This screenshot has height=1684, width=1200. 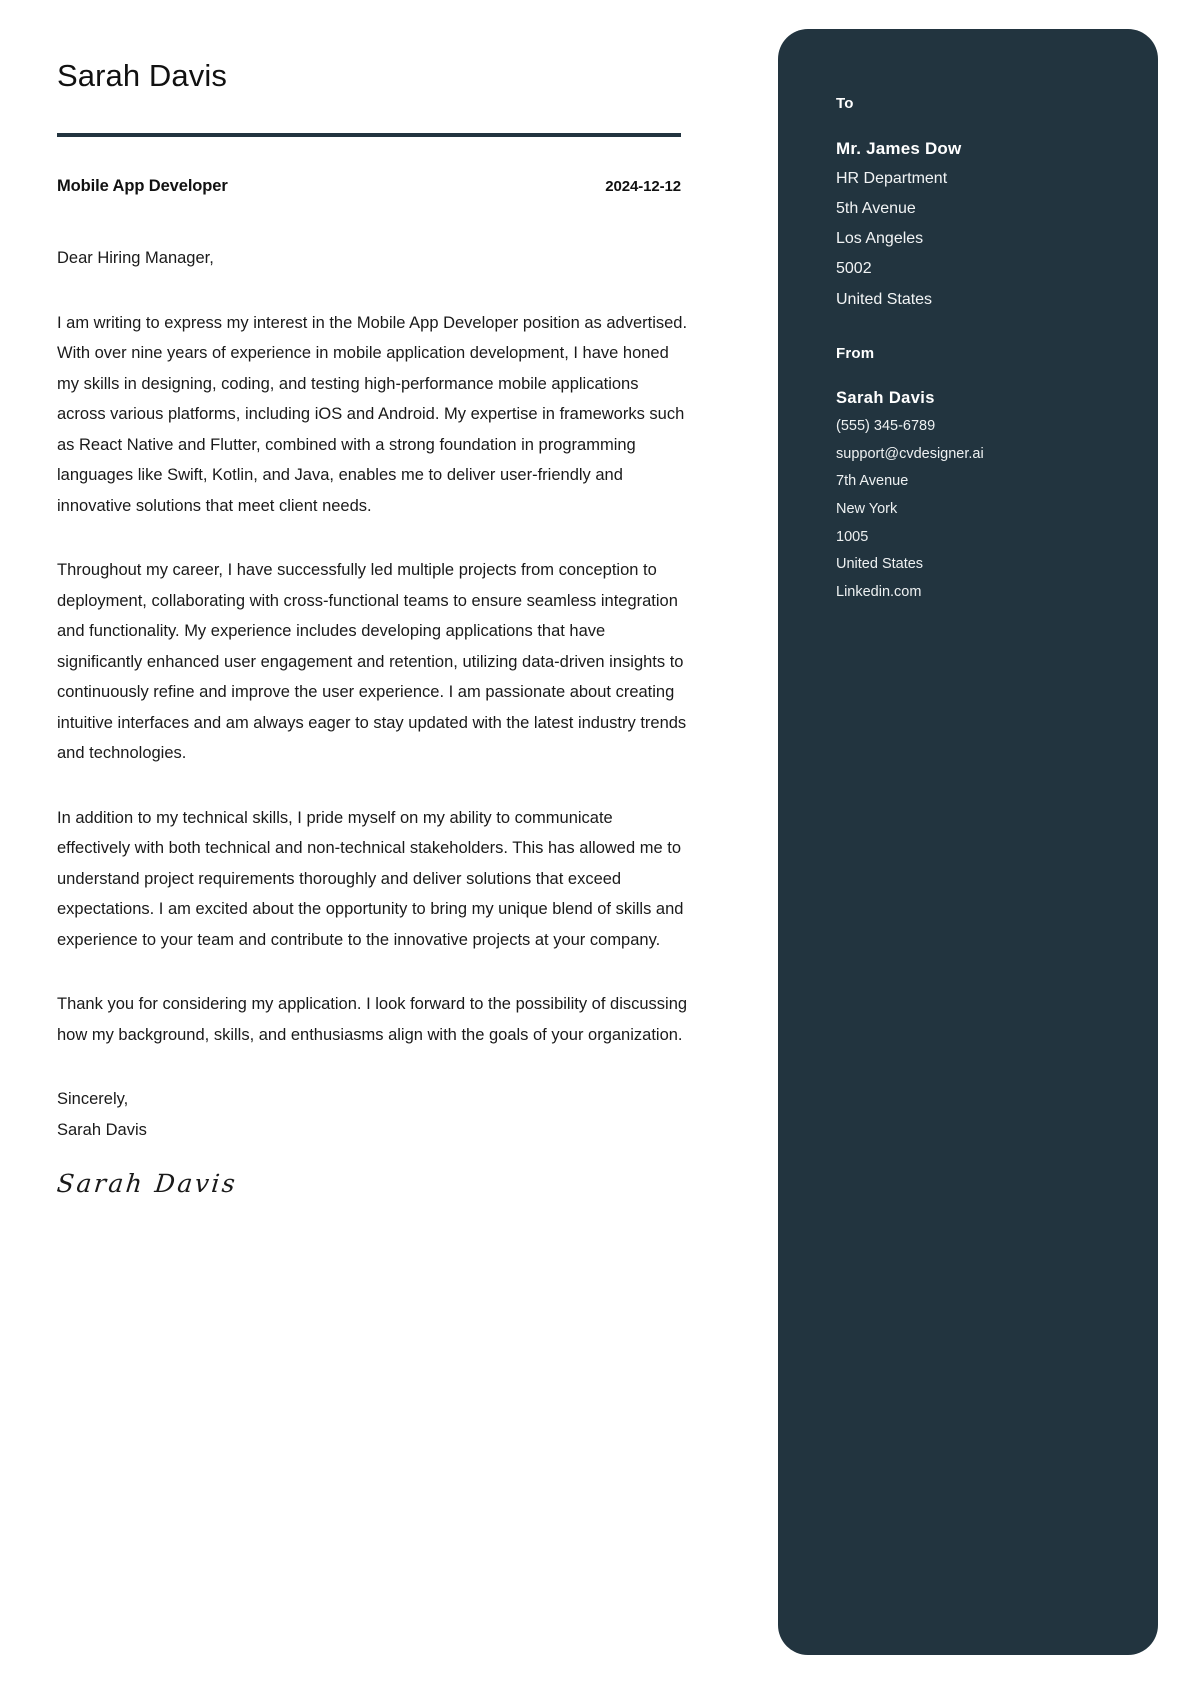 What do you see at coordinates (854, 269) in the screenshot?
I see `recipient-address-line: 5002` at bounding box center [854, 269].